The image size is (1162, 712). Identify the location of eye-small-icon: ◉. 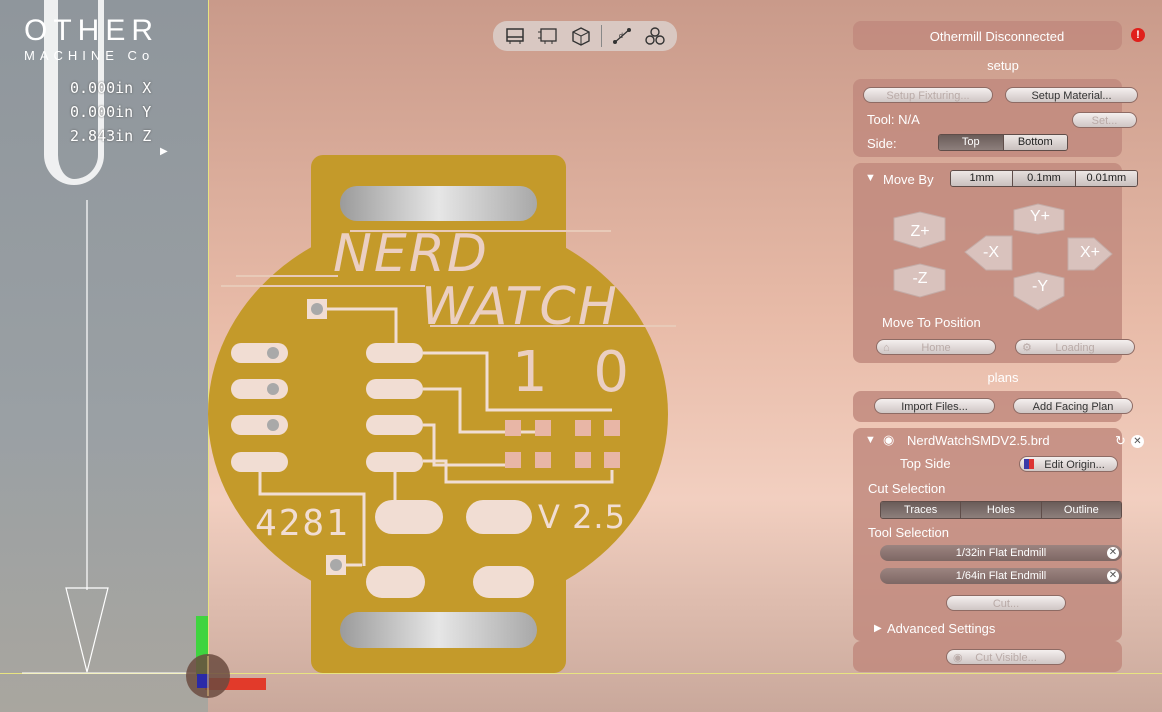
(958, 658).